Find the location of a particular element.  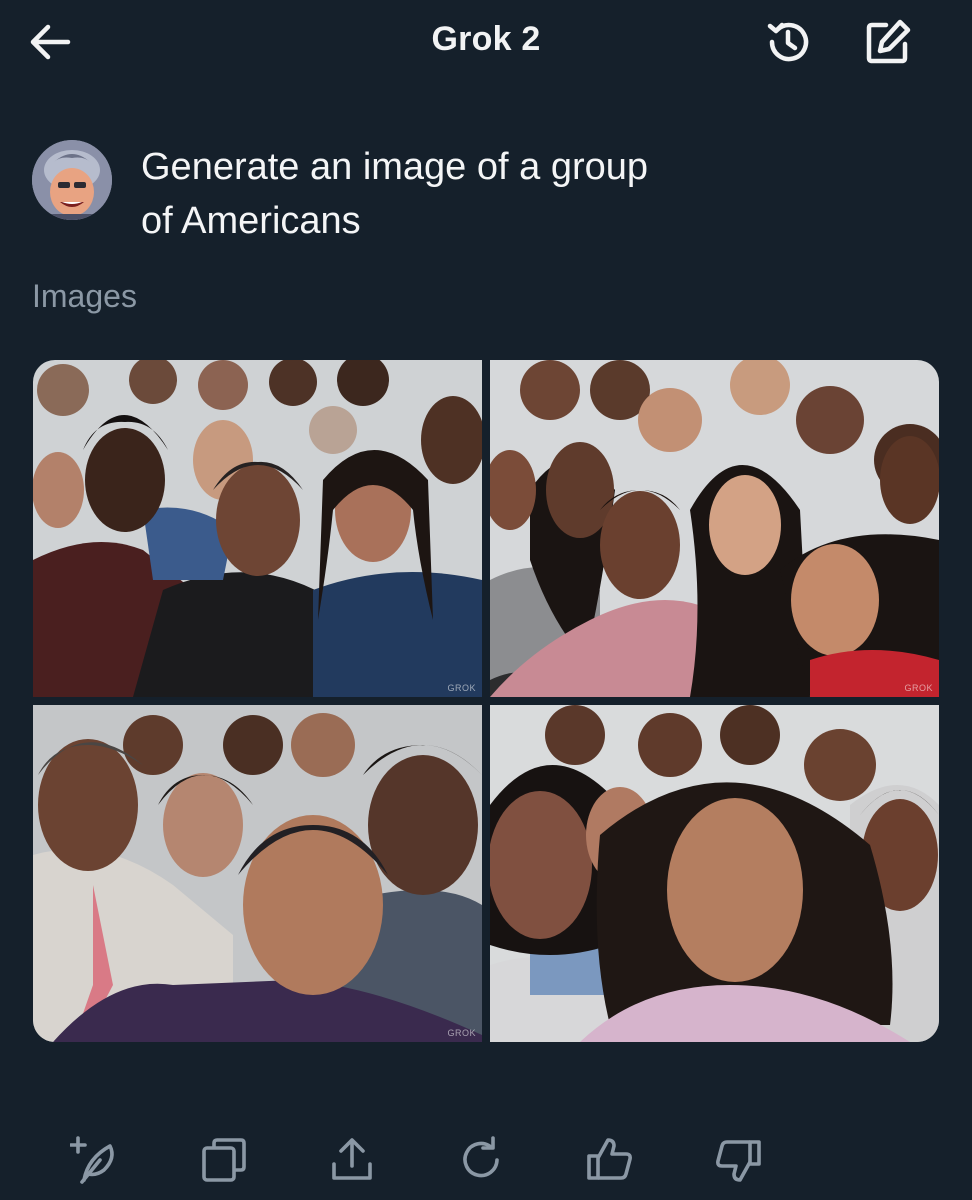

generated-image-2: GROK is located at coordinates (714, 528).